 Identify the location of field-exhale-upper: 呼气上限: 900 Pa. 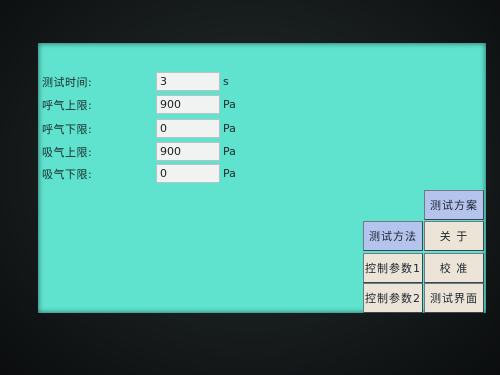
(168, 105).